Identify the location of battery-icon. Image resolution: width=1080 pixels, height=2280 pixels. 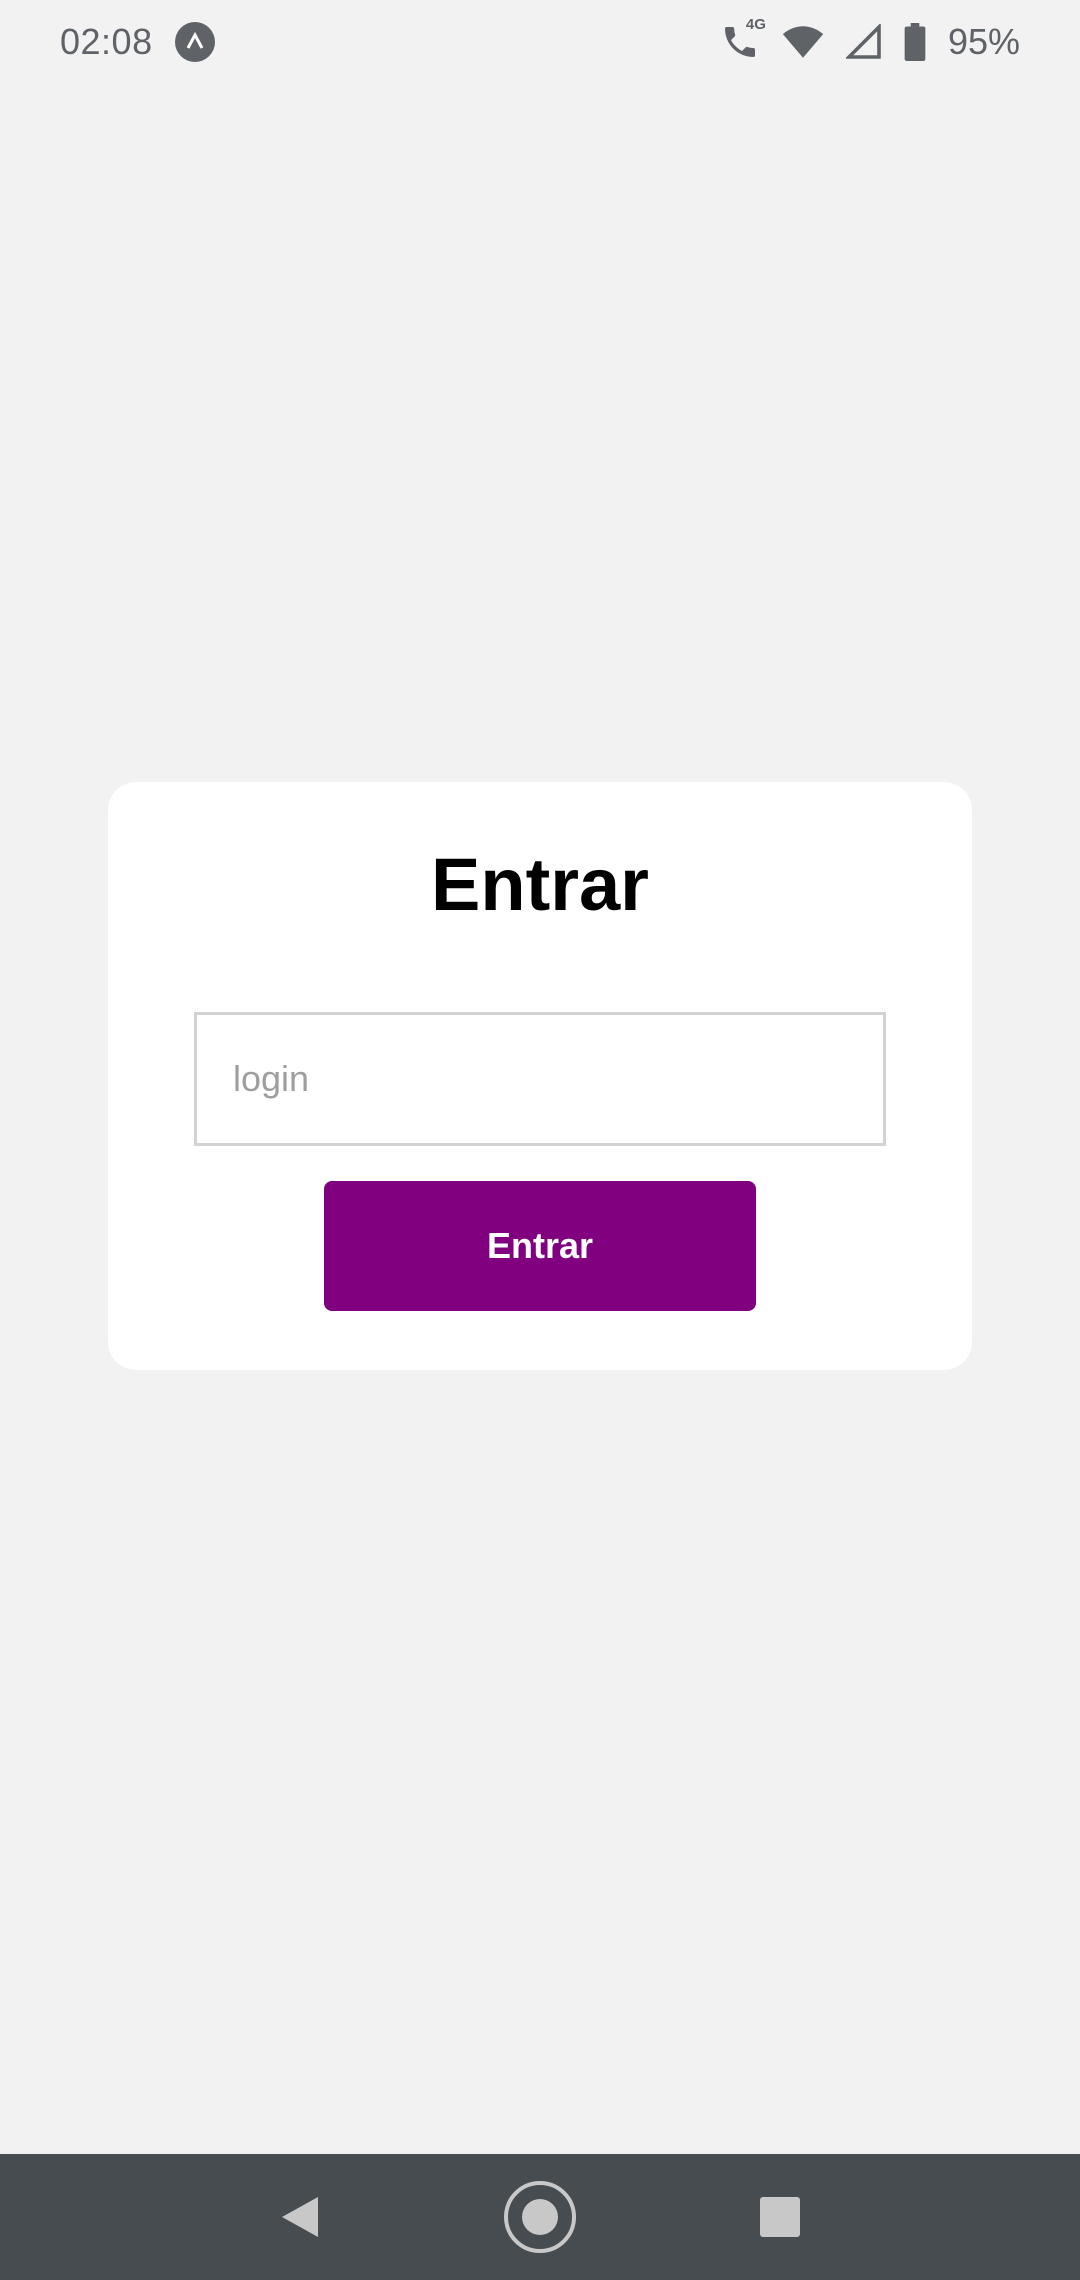
(915, 42).